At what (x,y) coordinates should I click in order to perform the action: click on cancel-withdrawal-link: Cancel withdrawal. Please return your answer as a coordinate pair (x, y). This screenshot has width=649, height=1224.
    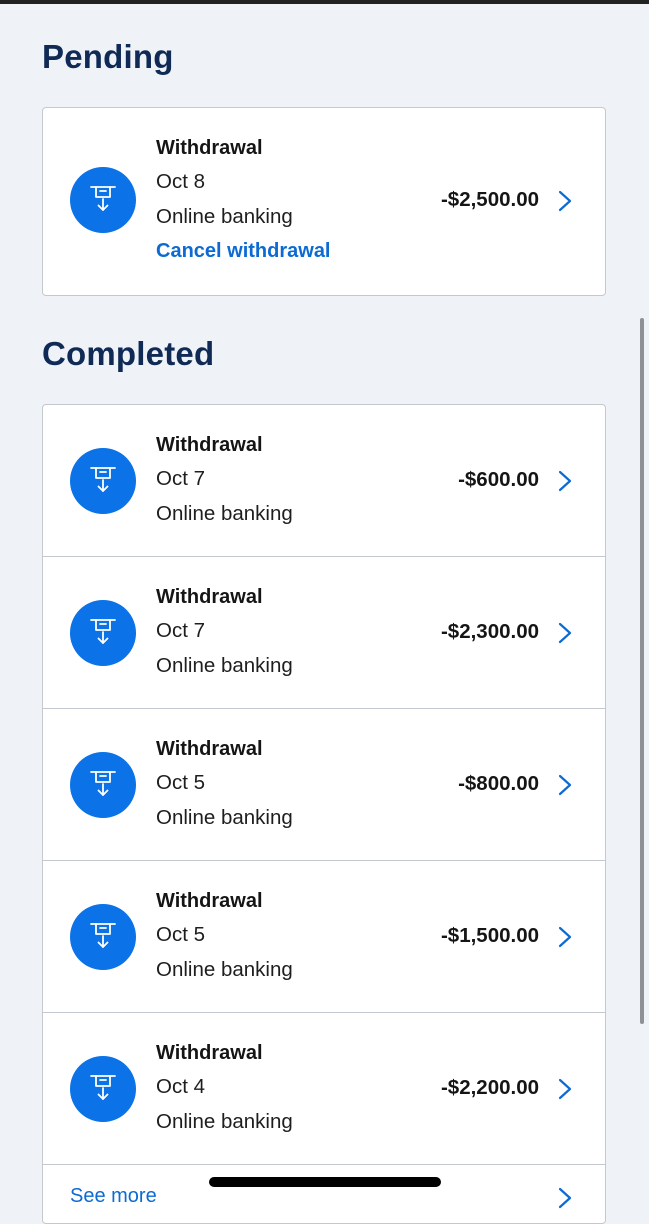
    Looking at the image, I should click on (243, 251).